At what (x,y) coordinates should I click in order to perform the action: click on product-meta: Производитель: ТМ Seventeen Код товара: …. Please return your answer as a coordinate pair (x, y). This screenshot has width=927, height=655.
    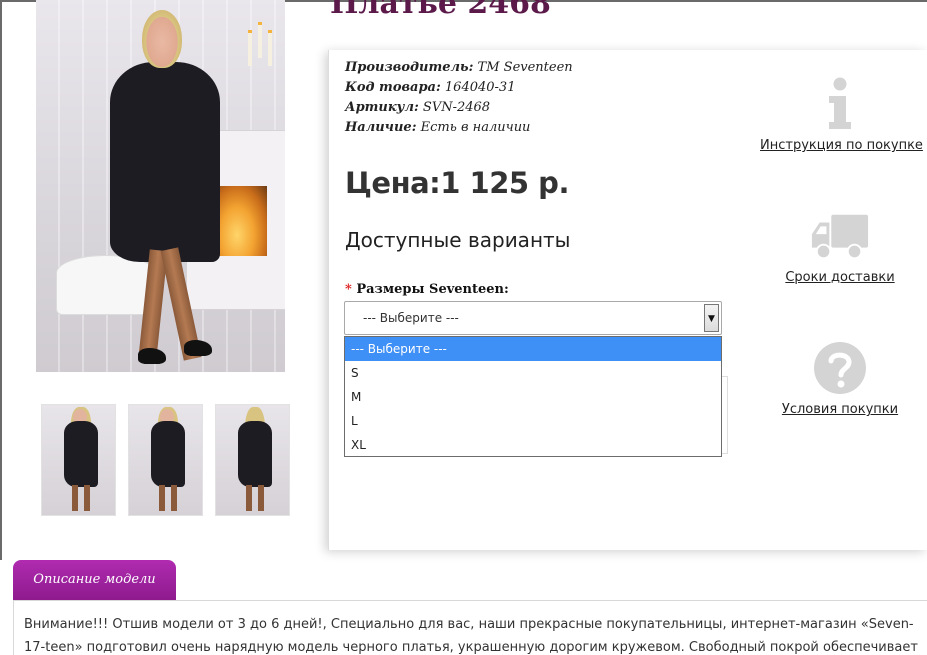
    Looking at the image, I should click on (459, 98).